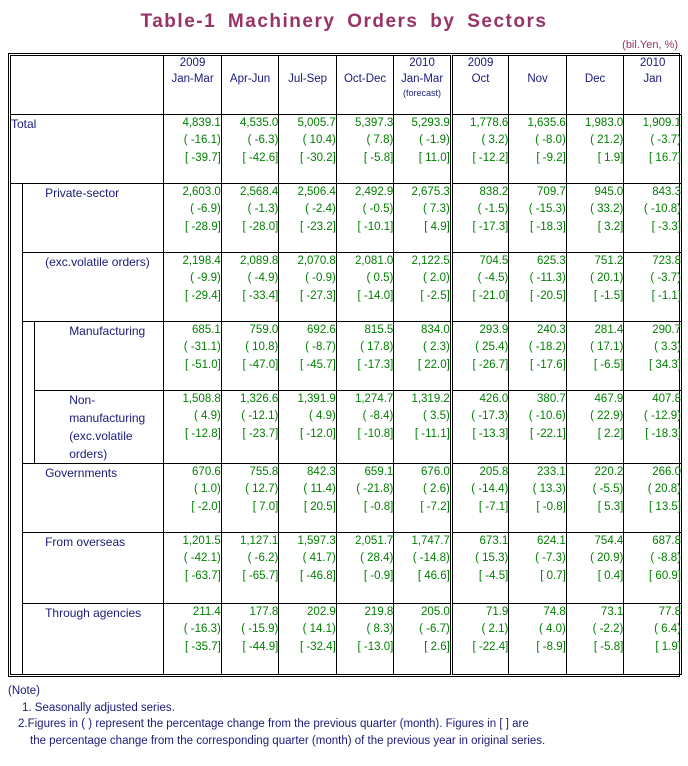  What do you see at coordinates (263, 140) in the screenshot?
I see `cell-change-prev: ( -6.3)` at bounding box center [263, 140].